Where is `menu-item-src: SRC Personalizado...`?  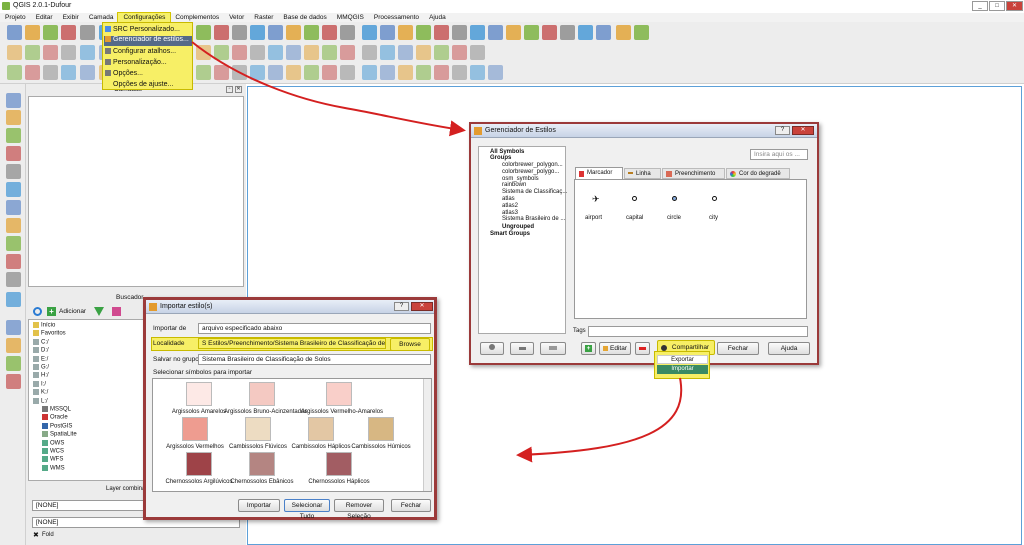
menu-item-src: SRC Personalizado... is located at coordinates (148, 30).